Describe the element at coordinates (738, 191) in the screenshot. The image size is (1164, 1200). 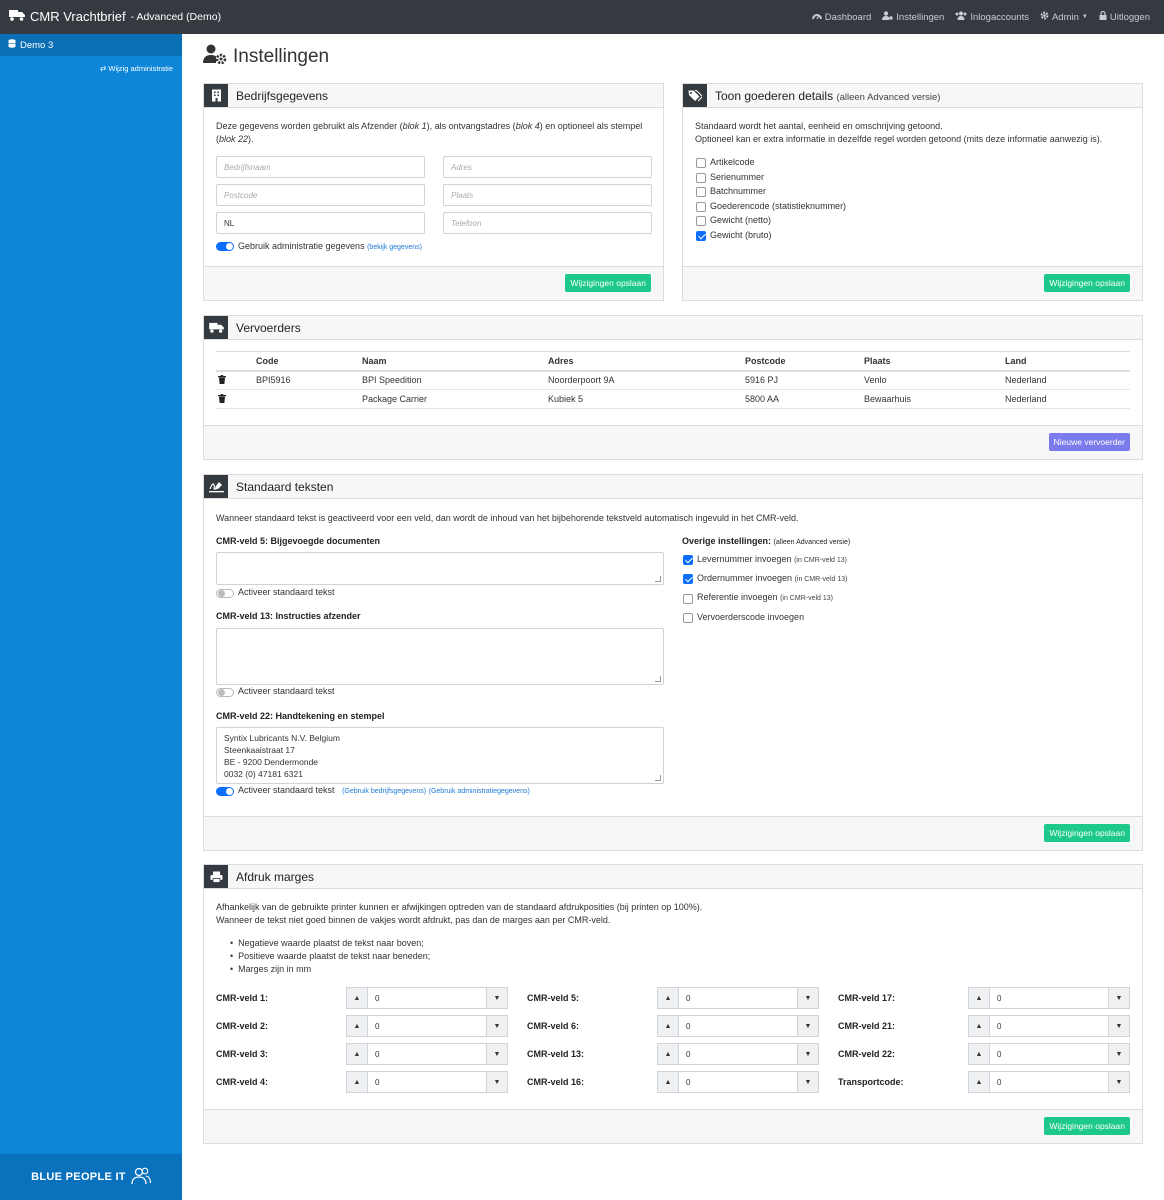
I see `checkbox-label: Batchnummer` at that location.